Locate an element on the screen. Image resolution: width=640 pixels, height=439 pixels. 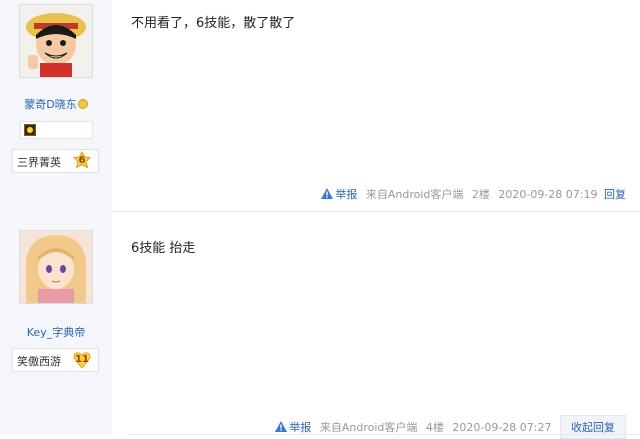
level-badge-row: 笑傲西游 11 is located at coordinates (55, 360).